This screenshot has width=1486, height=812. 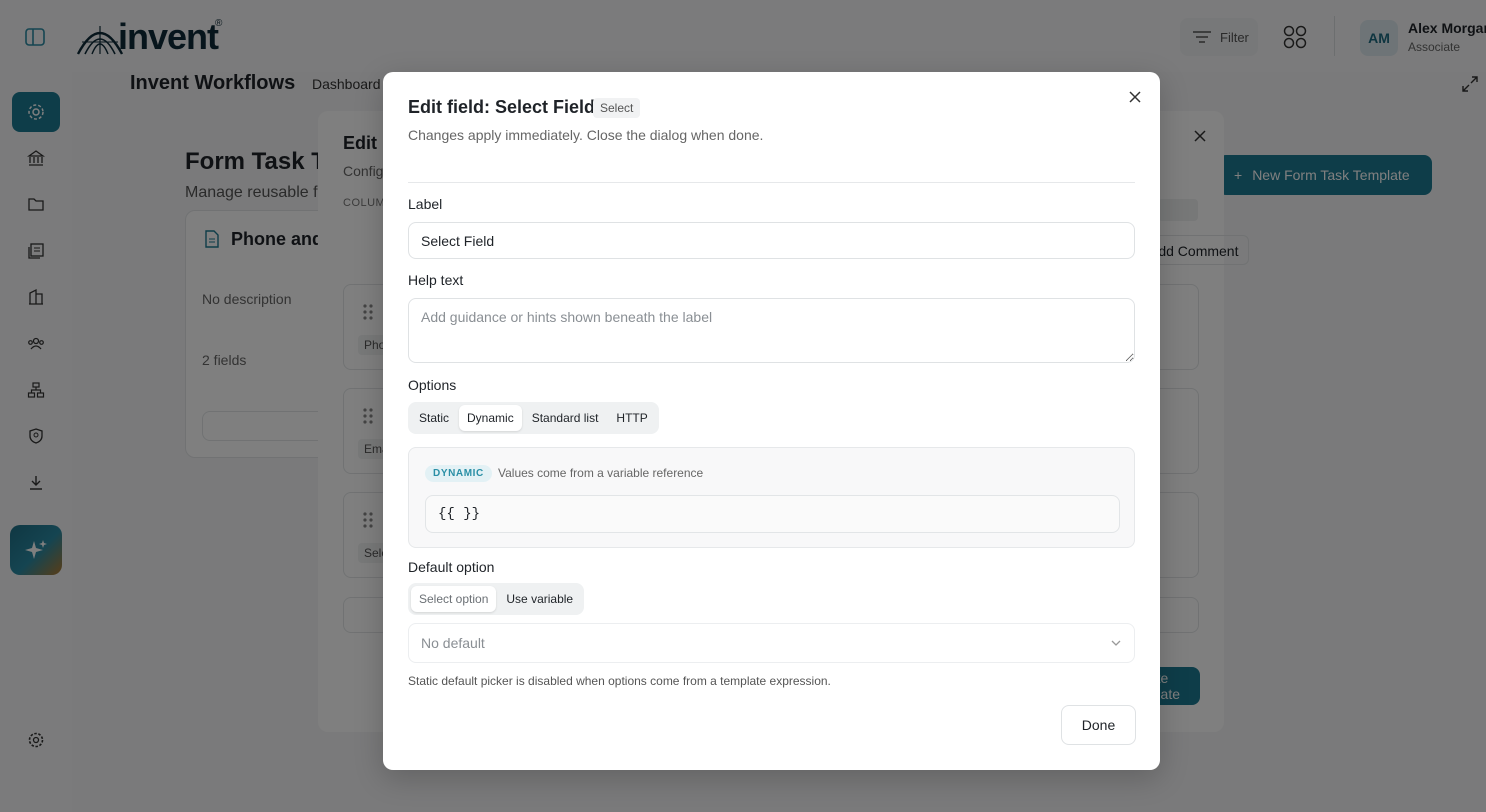 What do you see at coordinates (436, 280) in the screenshot?
I see `help-text-label: Help text` at bounding box center [436, 280].